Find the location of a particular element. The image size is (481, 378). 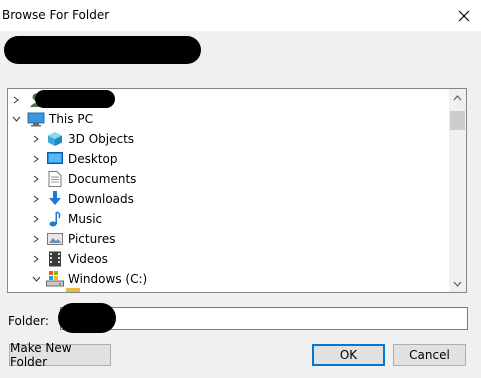

folder-icon is located at coordinates (73, 290).